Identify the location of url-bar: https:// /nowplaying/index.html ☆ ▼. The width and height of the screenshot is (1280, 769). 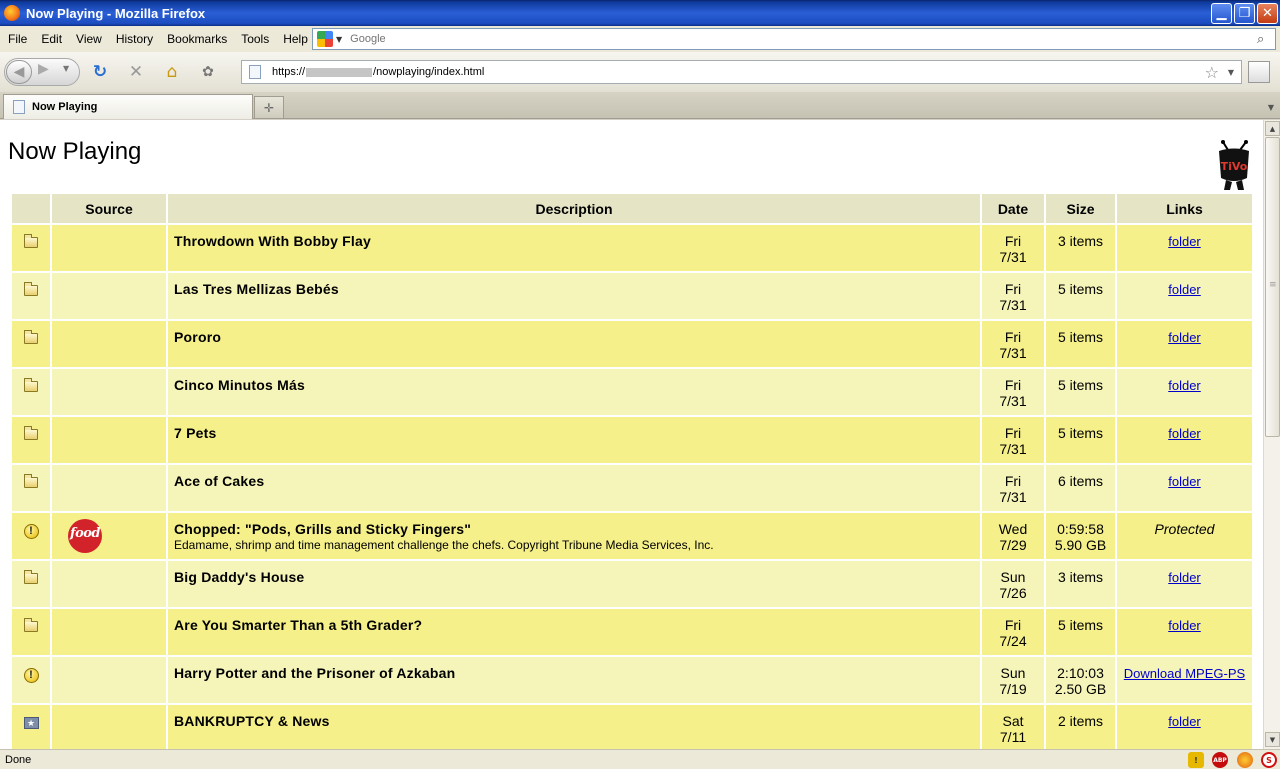
(741, 72).